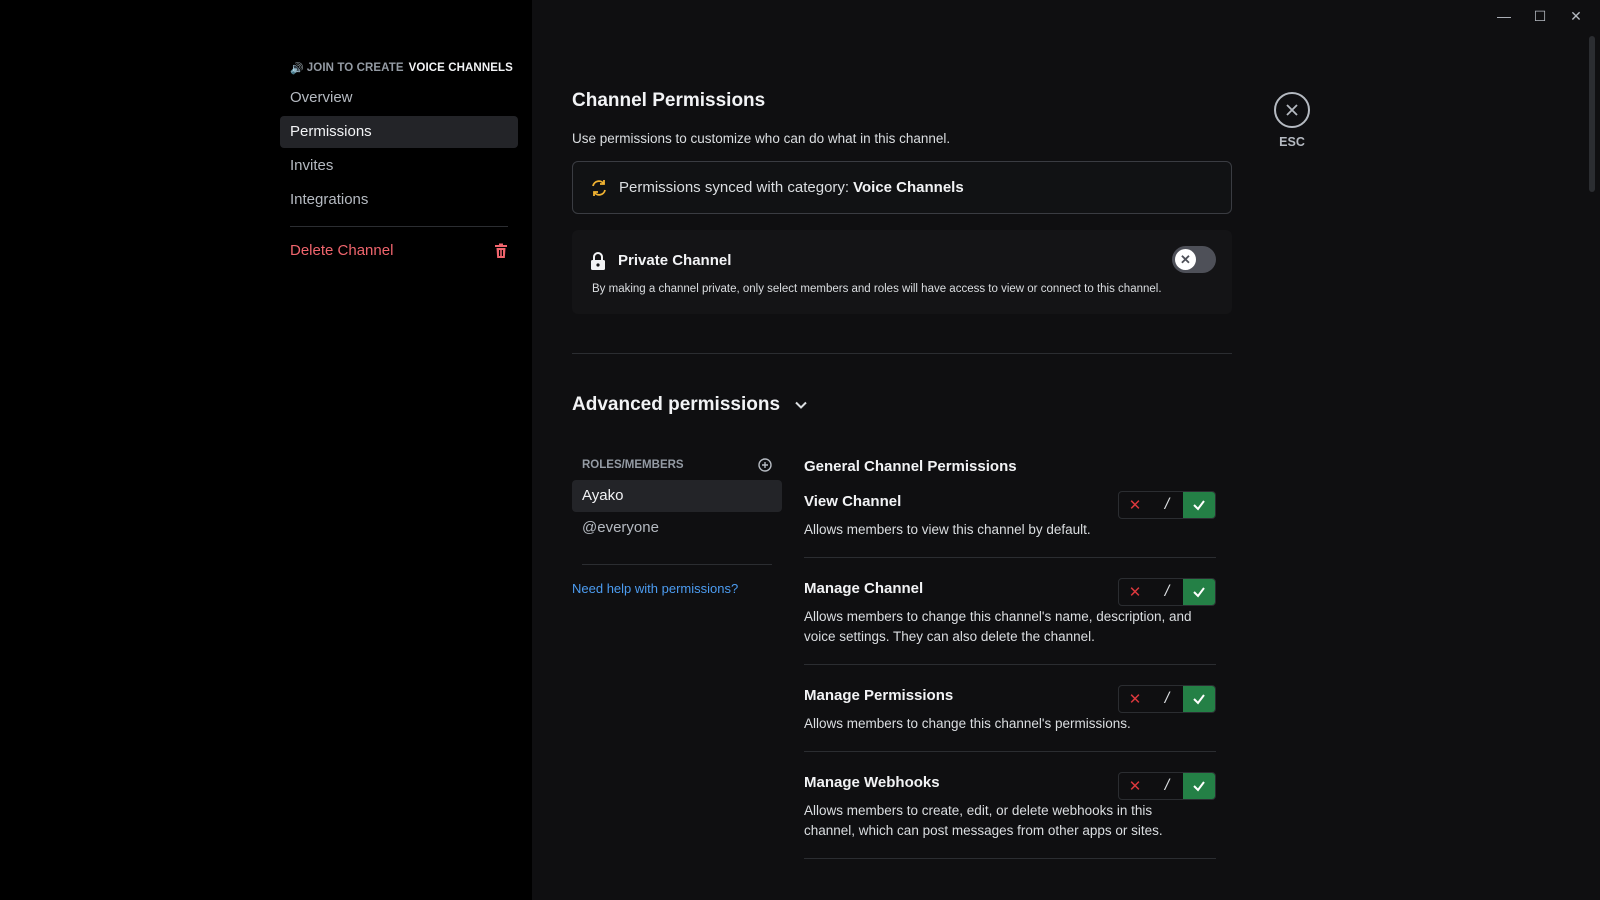 The height and width of the screenshot is (900, 1600). What do you see at coordinates (1504, 16) in the screenshot?
I see `minimize-icon: —` at bounding box center [1504, 16].